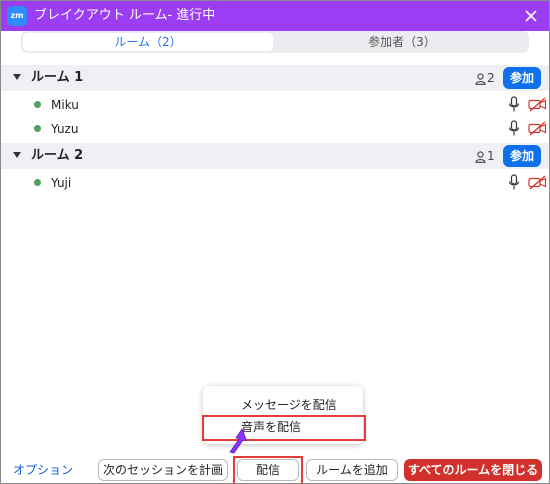 This screenshot has width=550, height=484. What do you see at coordinates (473, 470) in the screenshot?
I see `close-all-rooms-button: すべてのルームを閉じる` at bounding box center [473, 470].